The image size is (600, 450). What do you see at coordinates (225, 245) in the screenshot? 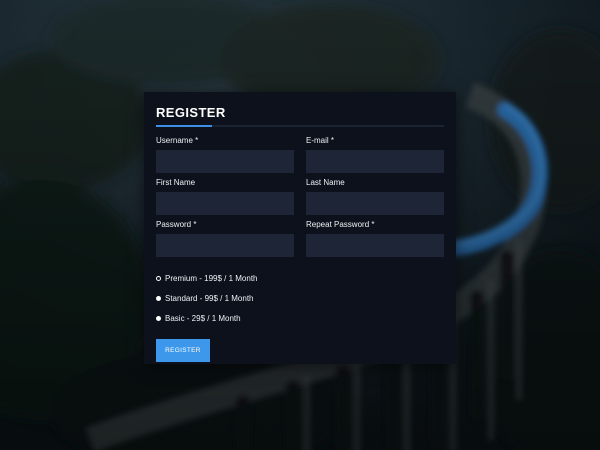
I see `password-input` at bounding box center [225, 245].